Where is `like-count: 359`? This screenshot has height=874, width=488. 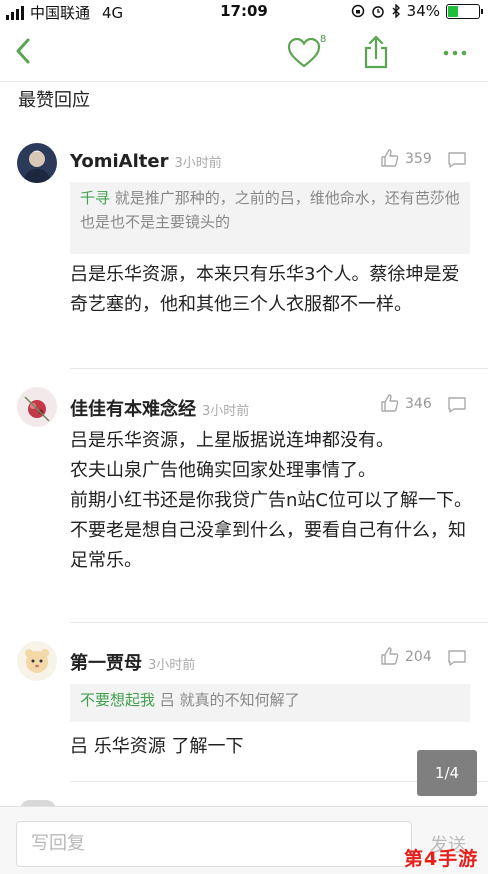 like-count: 359 is located at coordinates (418, 159).